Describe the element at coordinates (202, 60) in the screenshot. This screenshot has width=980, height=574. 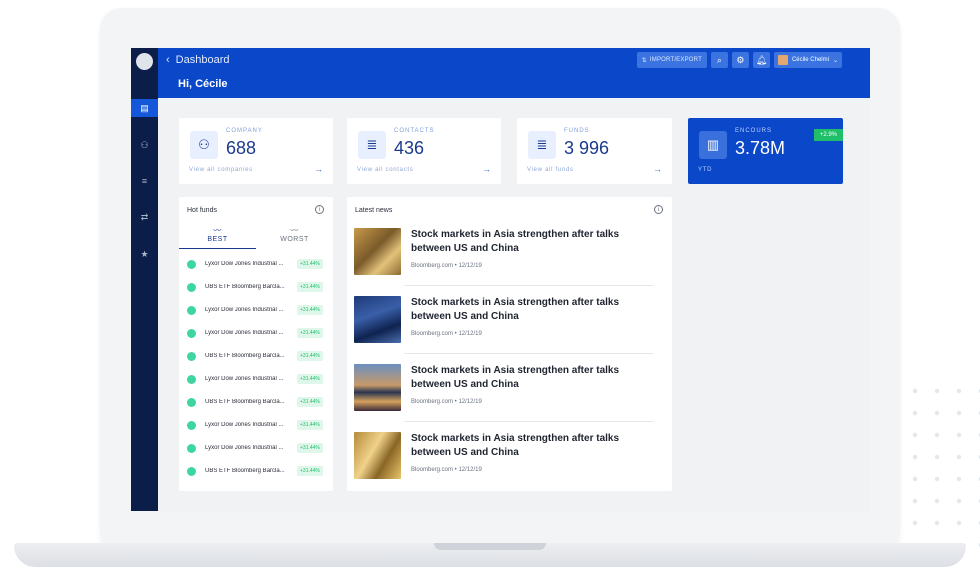
I see `breadcrumb-label: Dashboard` at that location.